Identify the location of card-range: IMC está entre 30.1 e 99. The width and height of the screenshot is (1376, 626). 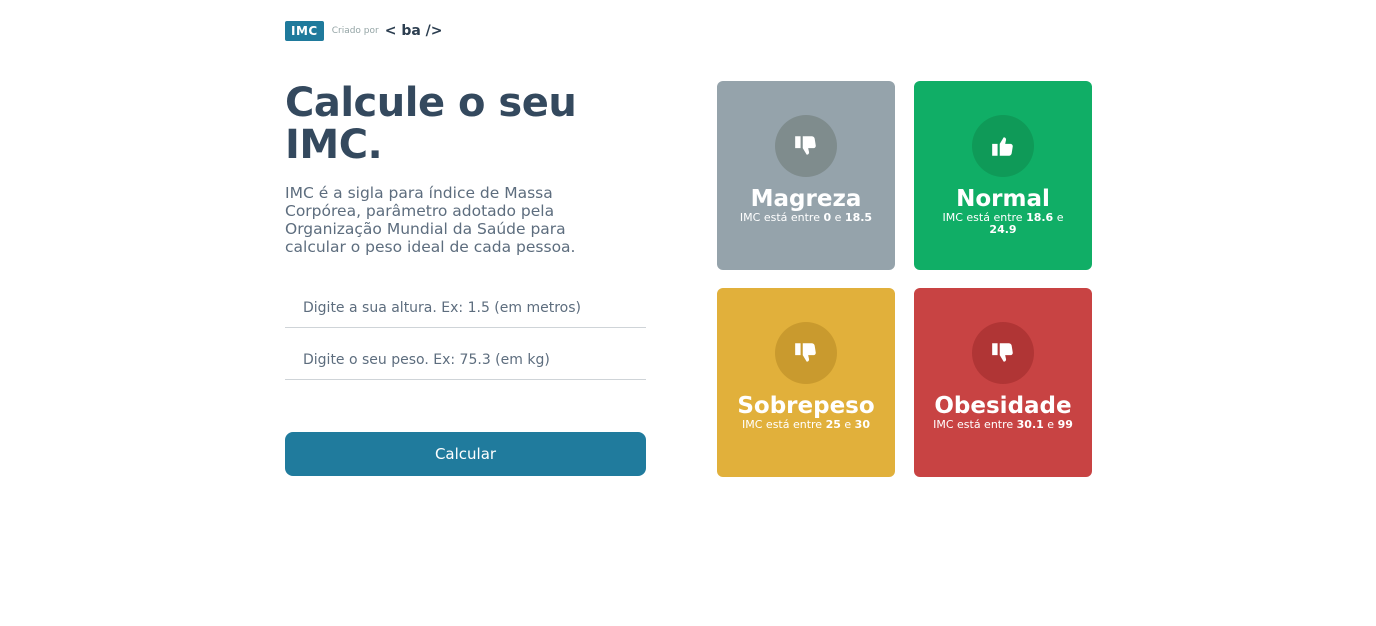
(1003, 424).